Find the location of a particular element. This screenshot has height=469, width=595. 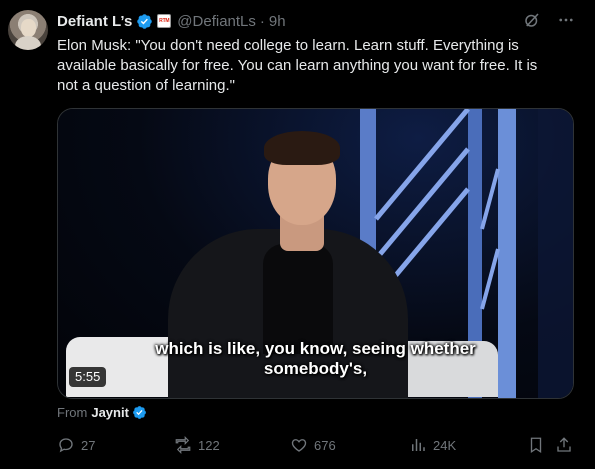

affiliate-badge: RTM is located at coordinates (164, 21).